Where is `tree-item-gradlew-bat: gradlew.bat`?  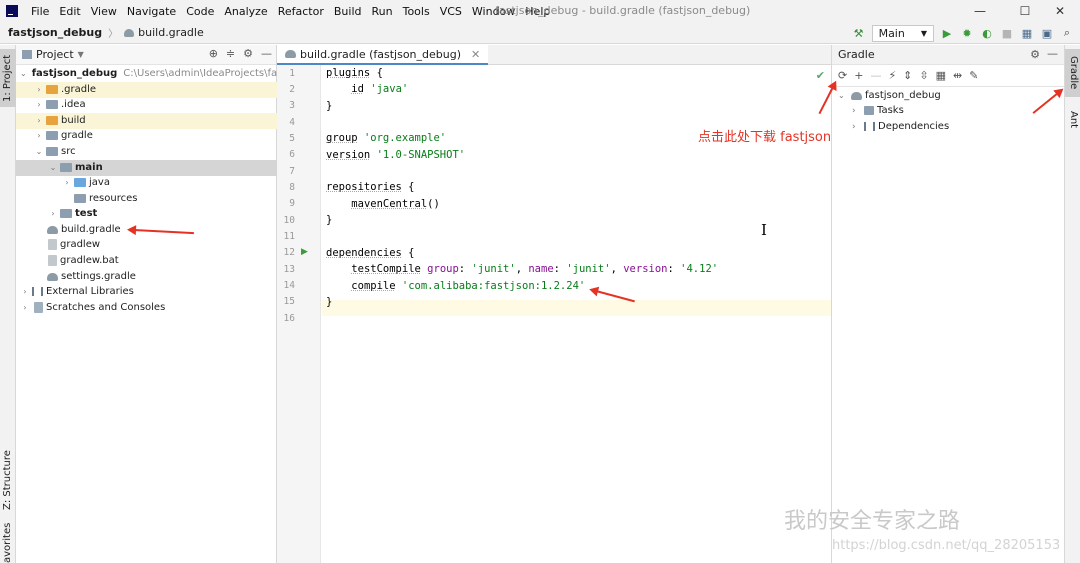
tree-item-gradlew-bat: gradlew.bat is located at coordinates (146, 261).